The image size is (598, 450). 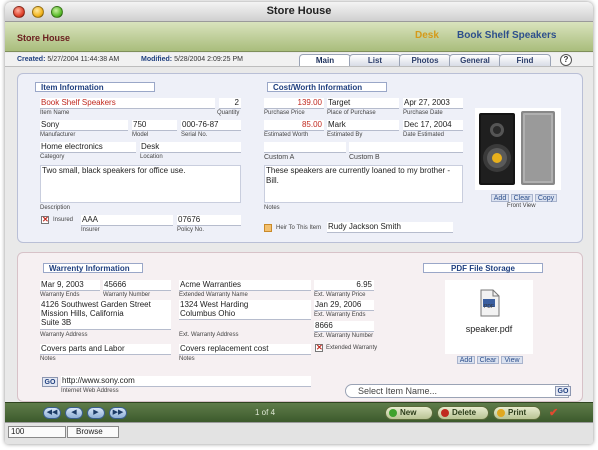 I want to click on ext-warranty-number-field: 8666, so click(x=344, y=326).